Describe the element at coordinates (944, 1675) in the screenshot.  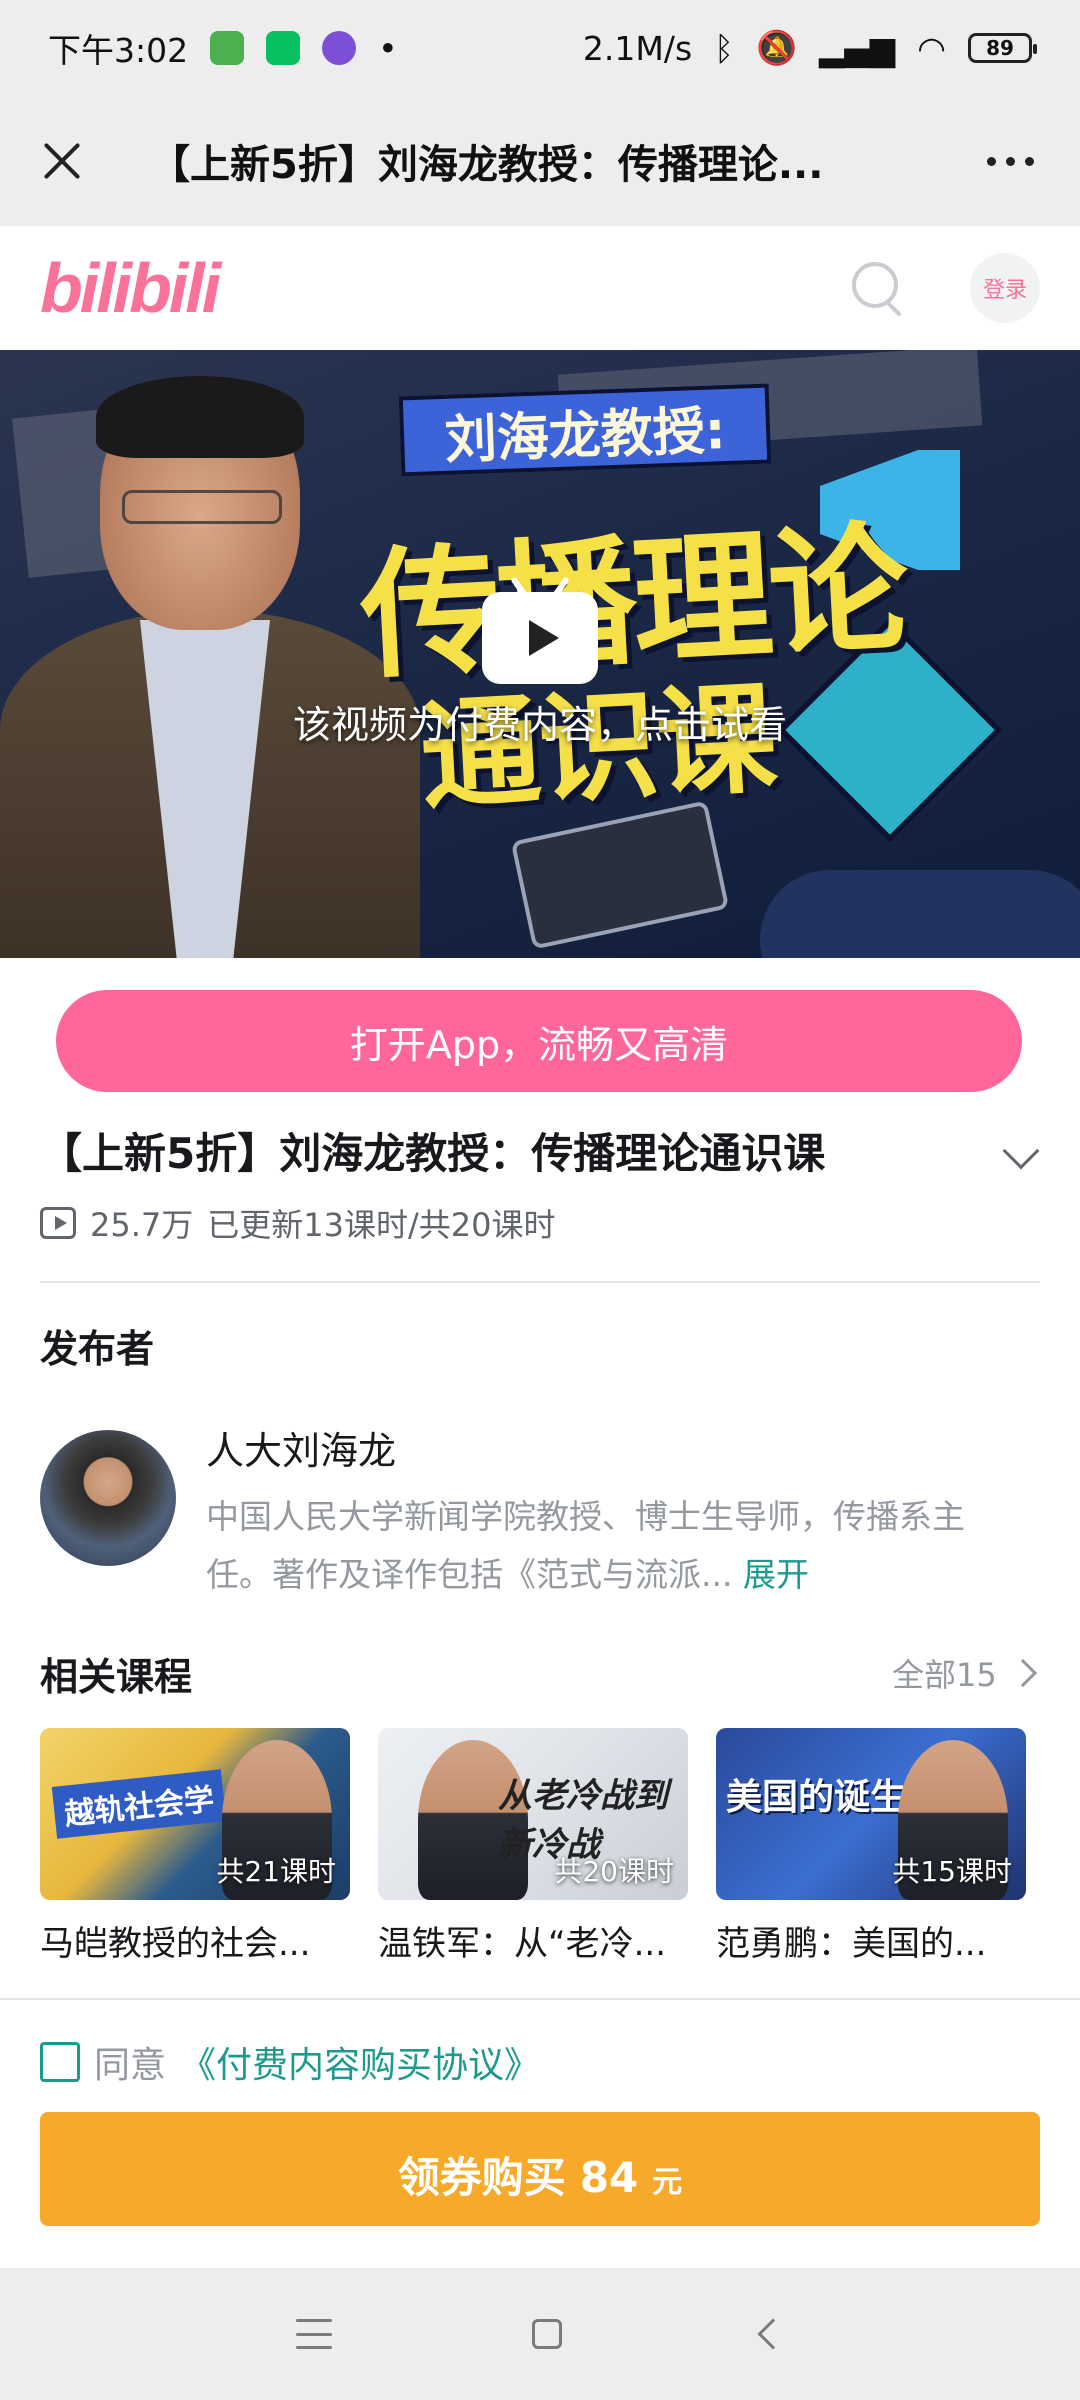
I see `related-all-label: 全部15` at that location.